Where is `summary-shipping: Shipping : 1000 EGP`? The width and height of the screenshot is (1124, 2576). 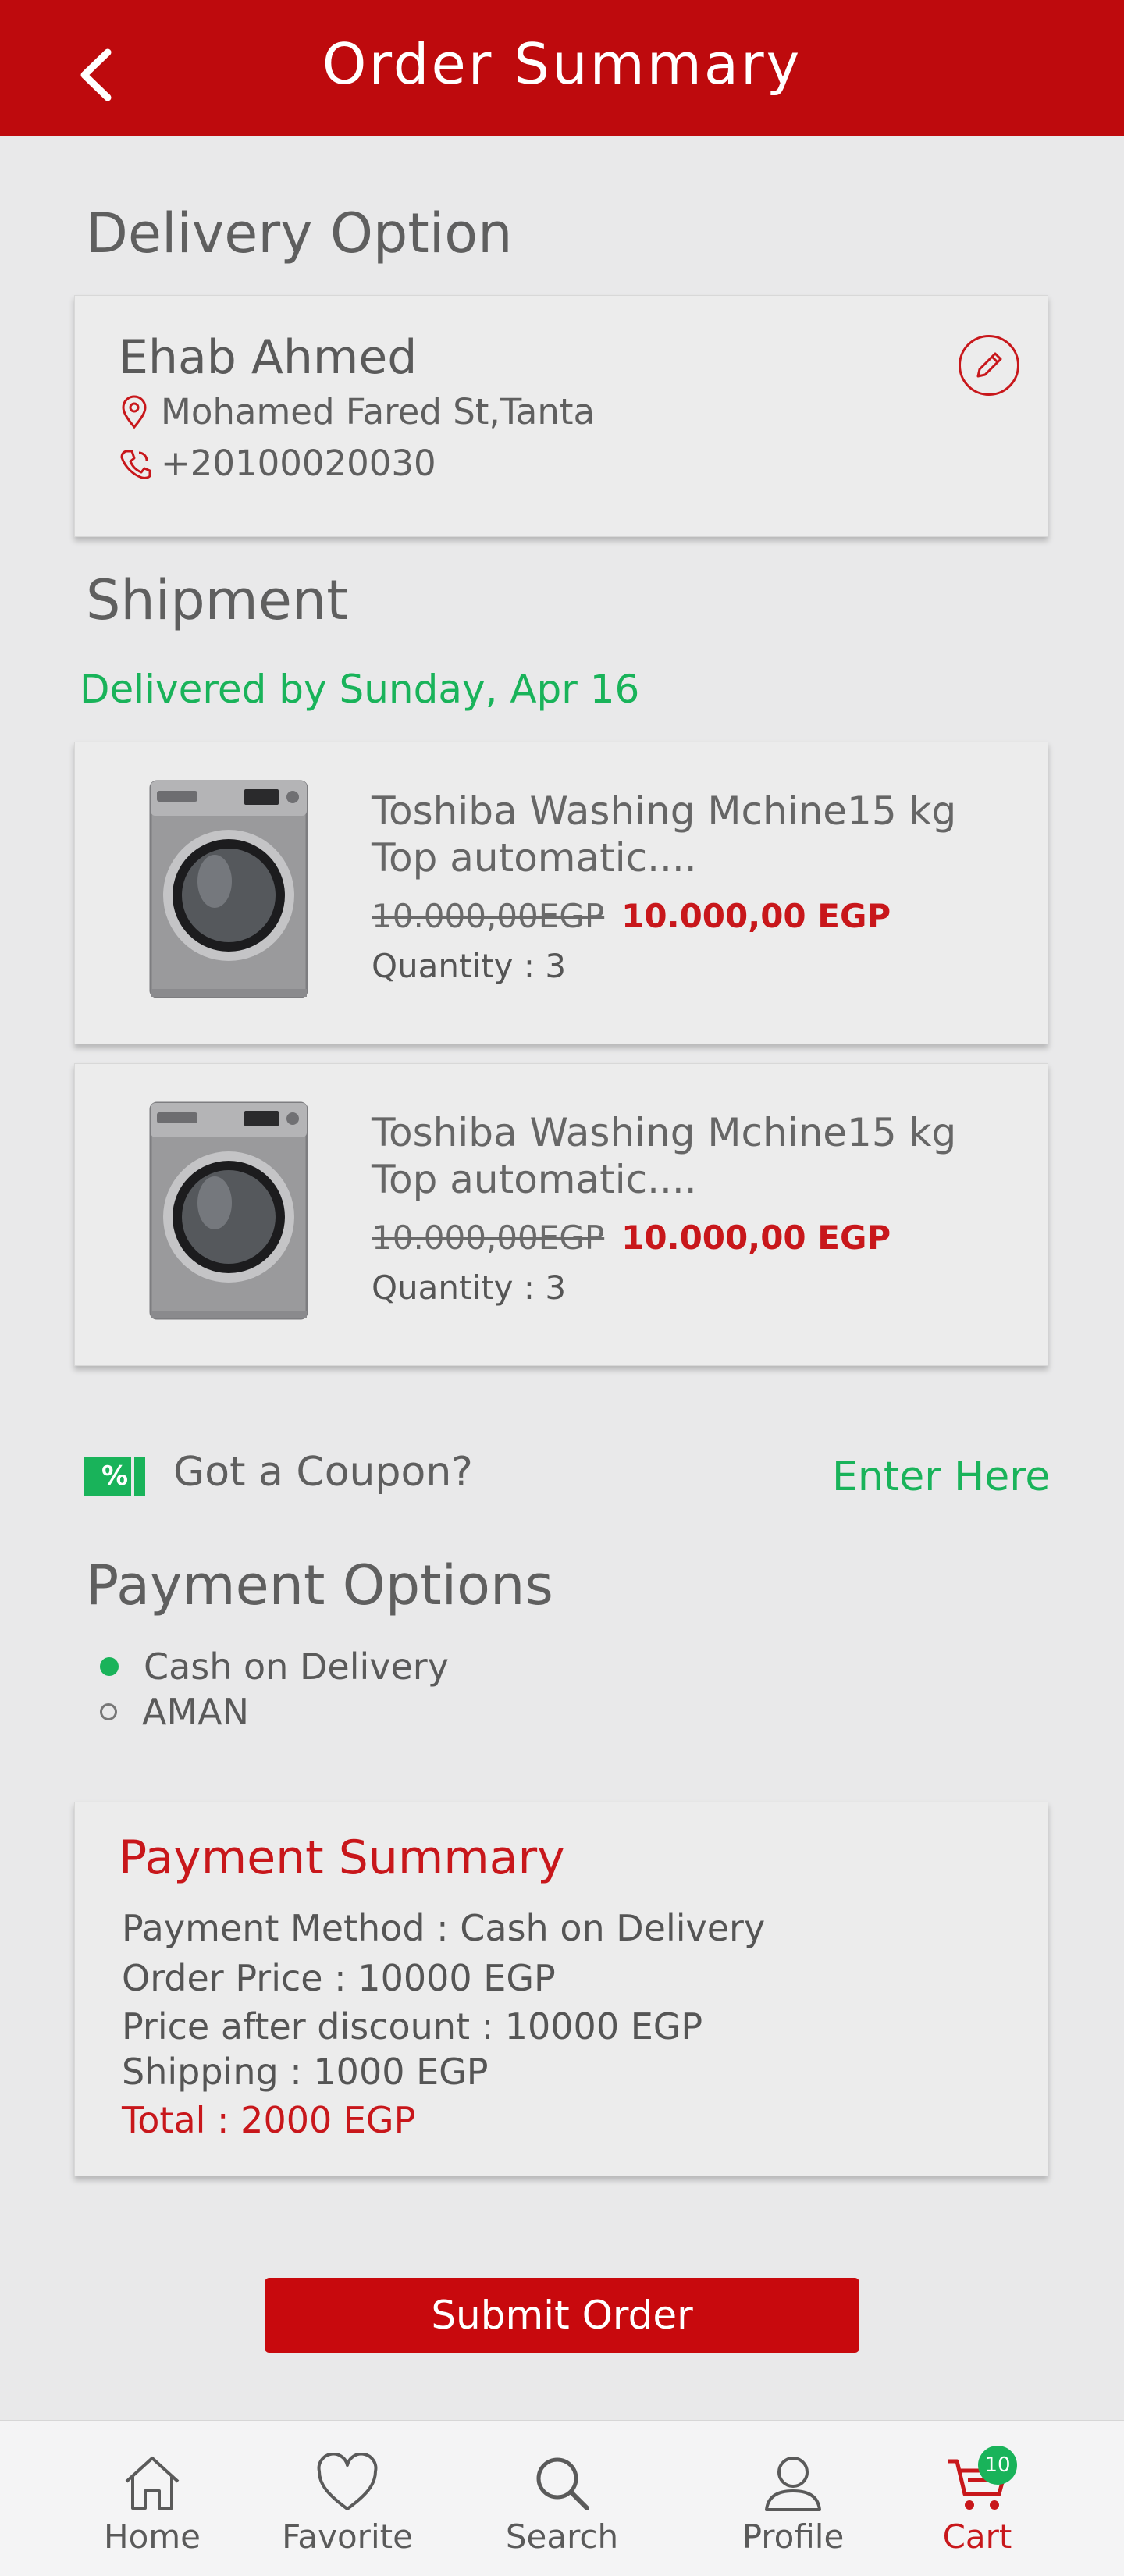 summary-shipping: Shipping : 1000 EGP is located at coordinates (305, 2072).